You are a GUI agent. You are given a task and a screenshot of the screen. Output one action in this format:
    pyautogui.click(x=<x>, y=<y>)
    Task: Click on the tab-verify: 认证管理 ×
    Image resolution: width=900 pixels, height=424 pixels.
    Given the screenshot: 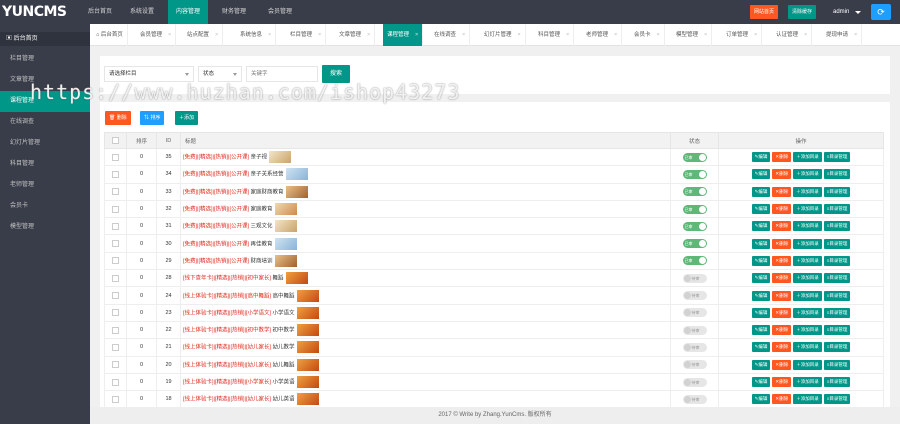 What is the action you would take?
    pyautogui.click(x=792, y=35)
    